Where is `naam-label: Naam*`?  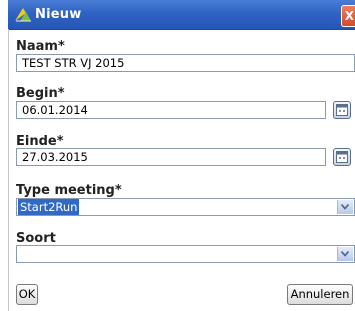 naam-label: Naam* is located at coordinates (40, 46).